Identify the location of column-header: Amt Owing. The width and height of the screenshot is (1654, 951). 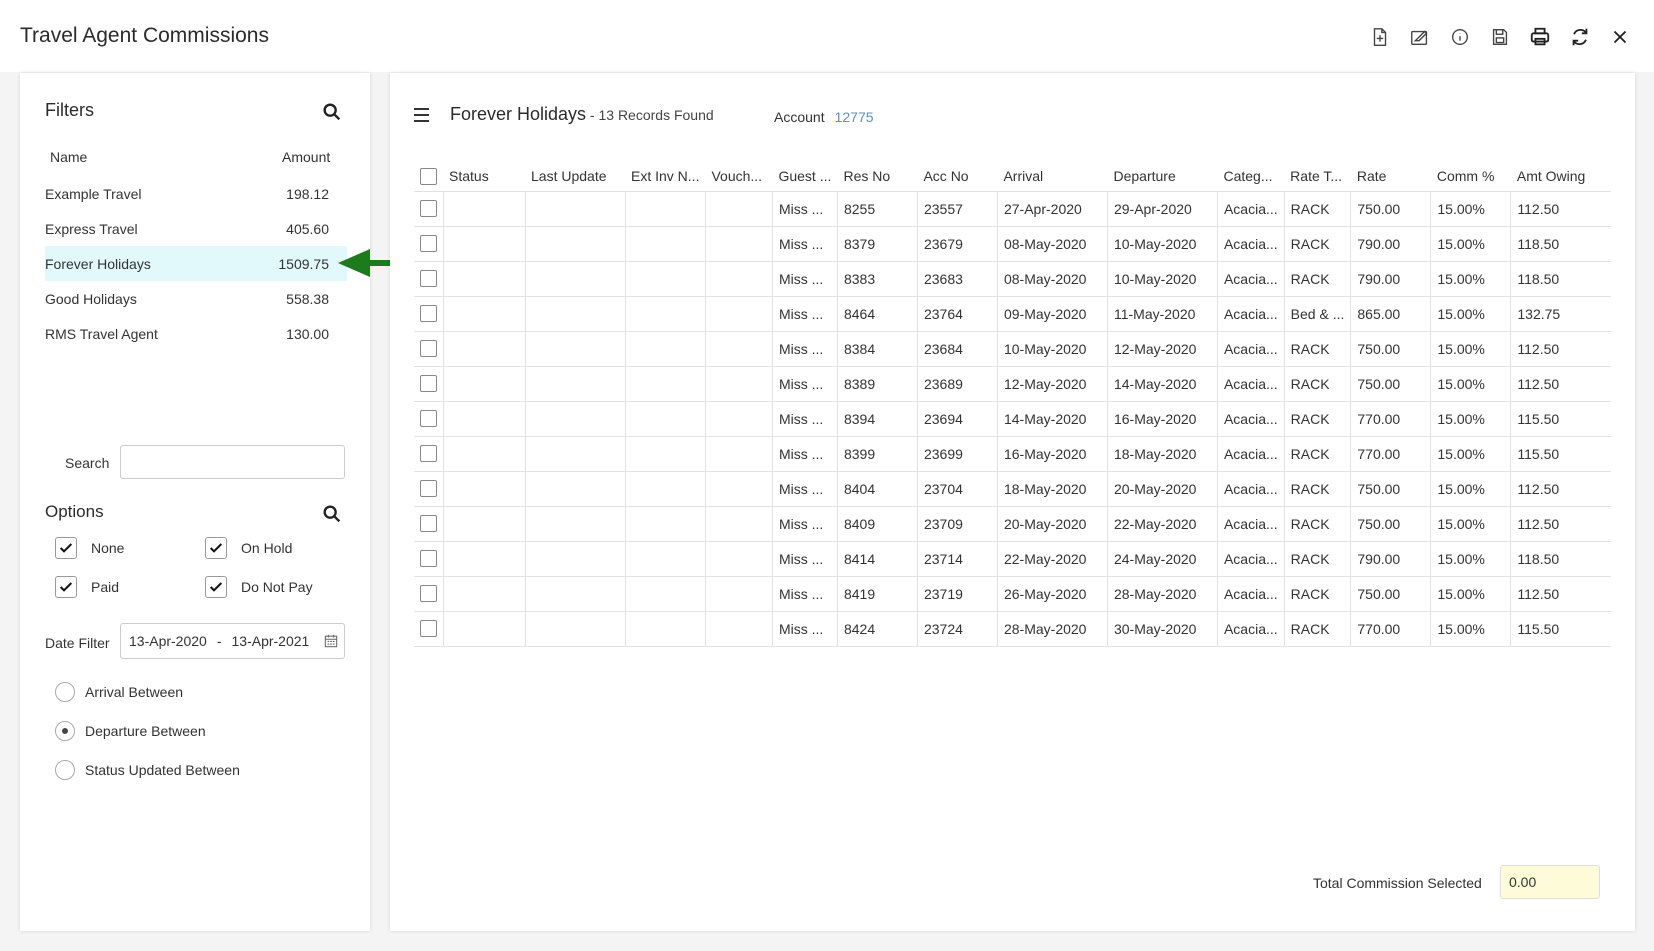
(1560, 176).